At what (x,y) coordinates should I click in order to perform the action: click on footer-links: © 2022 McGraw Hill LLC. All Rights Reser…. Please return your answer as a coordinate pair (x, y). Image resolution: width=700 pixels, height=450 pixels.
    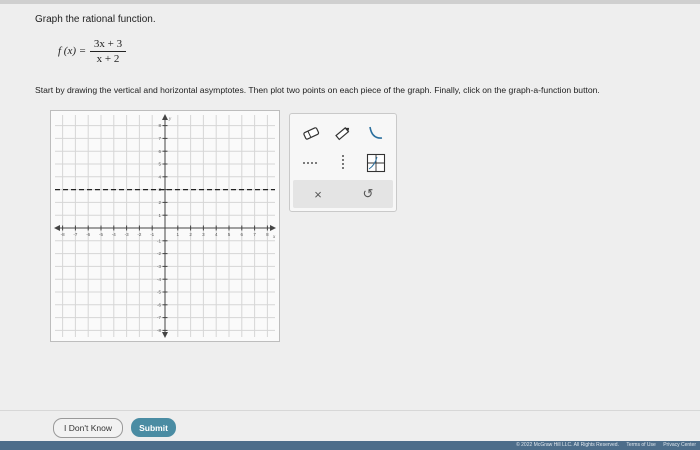
    Looking at the image, I should click on (603, 445).